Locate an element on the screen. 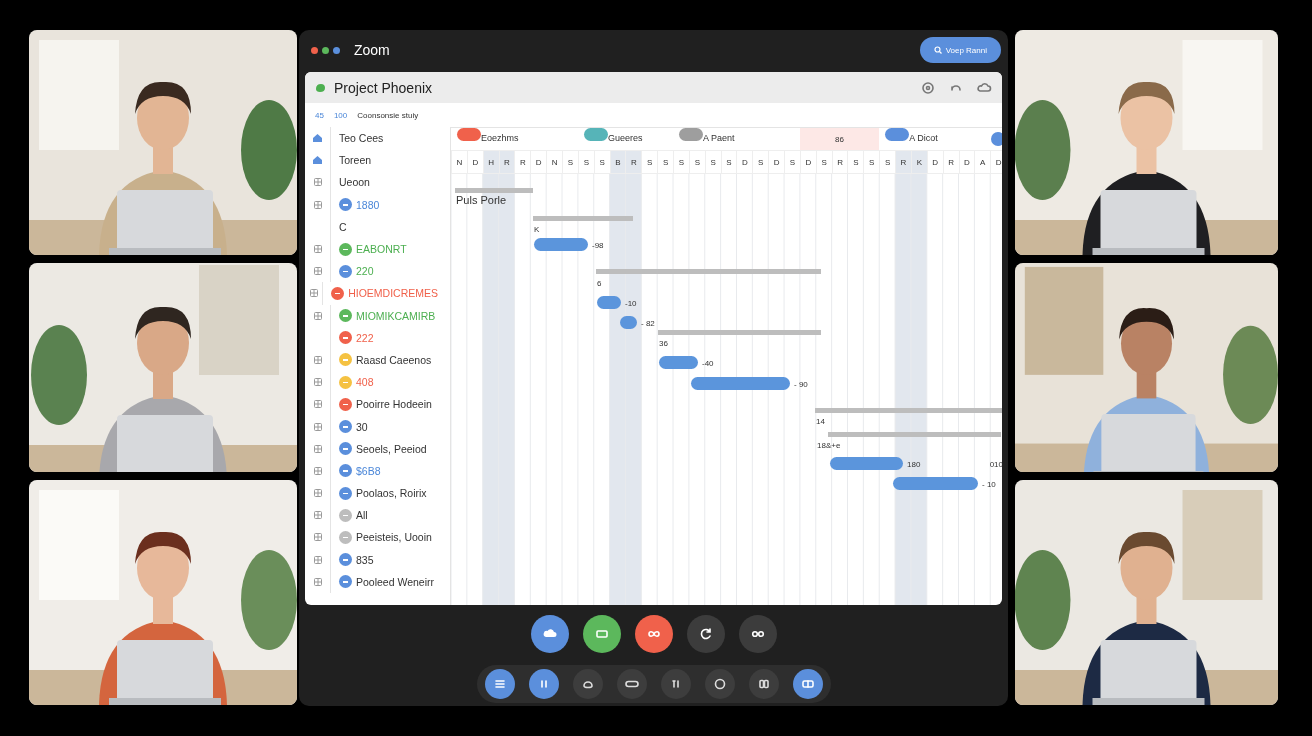 The width and height of the screenshot is (1312, 736). task-name: Raasd Caeenos is located at coordinates (394, 359).